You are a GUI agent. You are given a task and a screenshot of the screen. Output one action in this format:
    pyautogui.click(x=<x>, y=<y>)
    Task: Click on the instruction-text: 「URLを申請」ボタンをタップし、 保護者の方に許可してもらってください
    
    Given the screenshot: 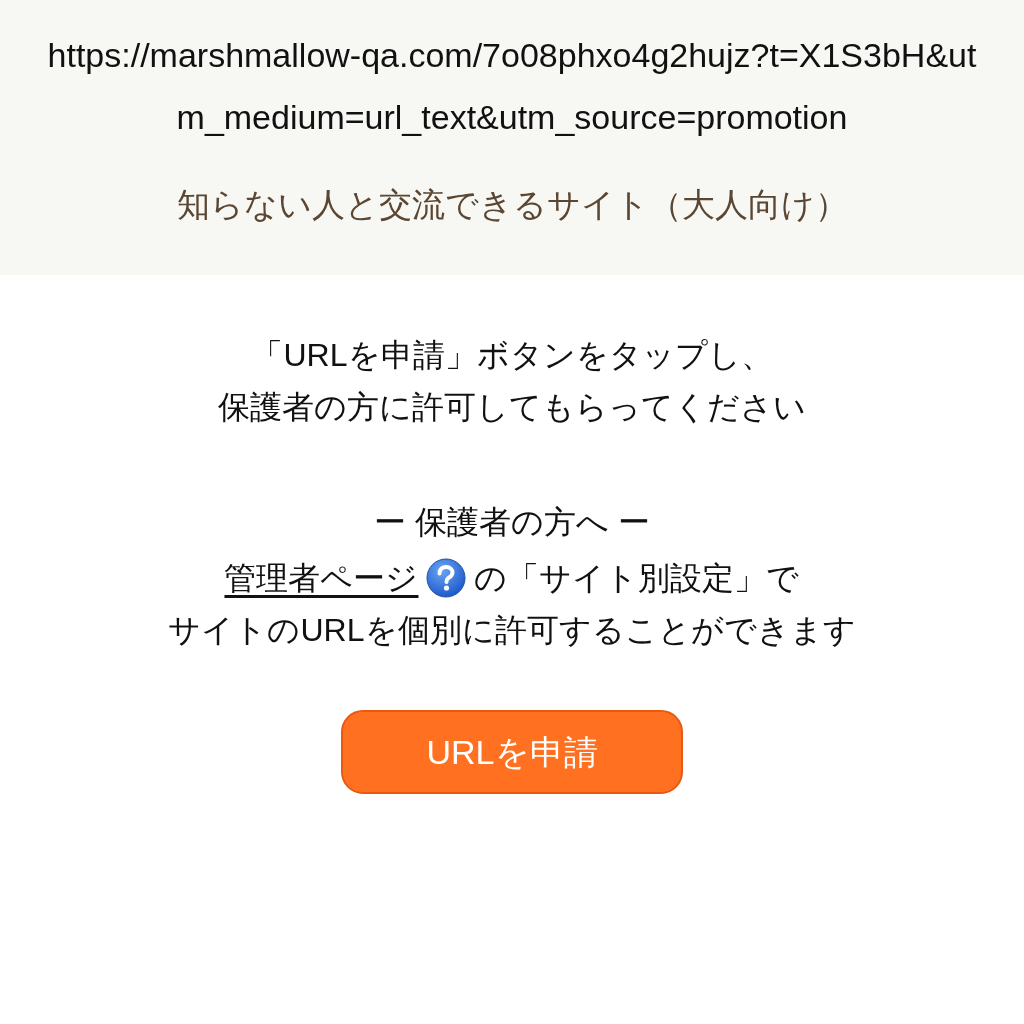 What is the action you would take?
    pyautogui.click(x=512, y=381)
    